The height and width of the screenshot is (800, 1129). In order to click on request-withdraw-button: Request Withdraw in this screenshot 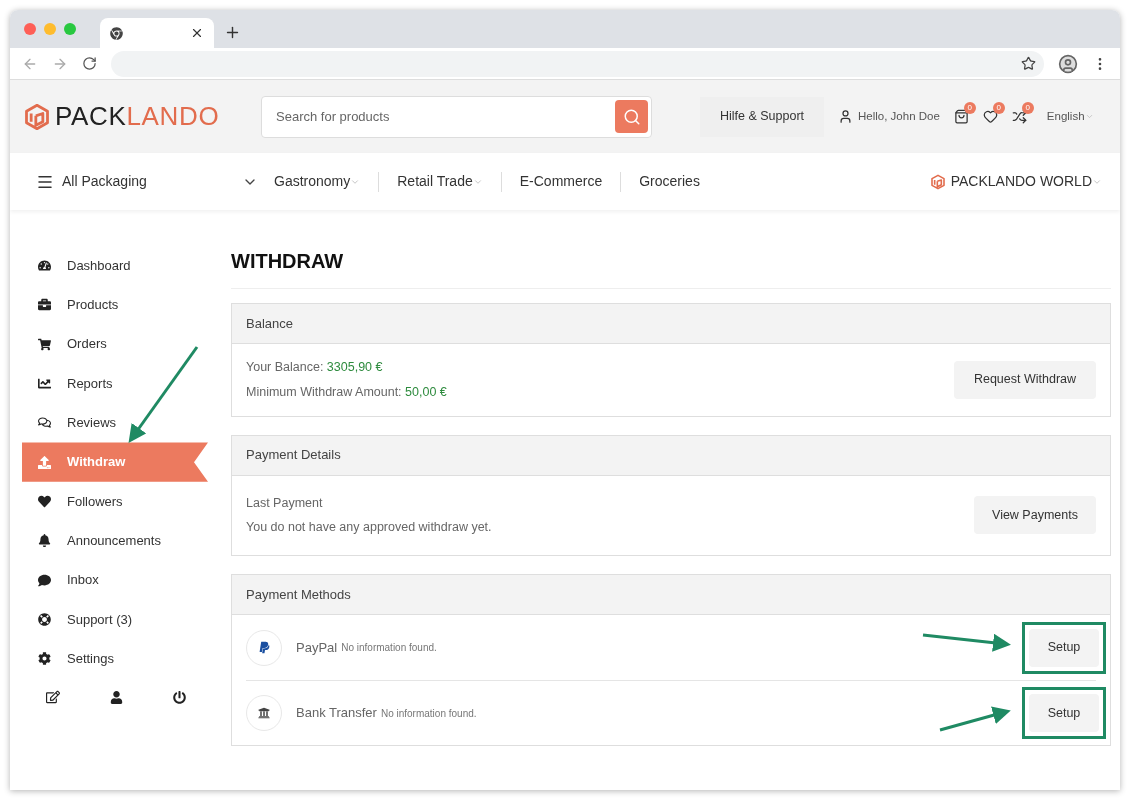, I will do `click(1025, 379)`.